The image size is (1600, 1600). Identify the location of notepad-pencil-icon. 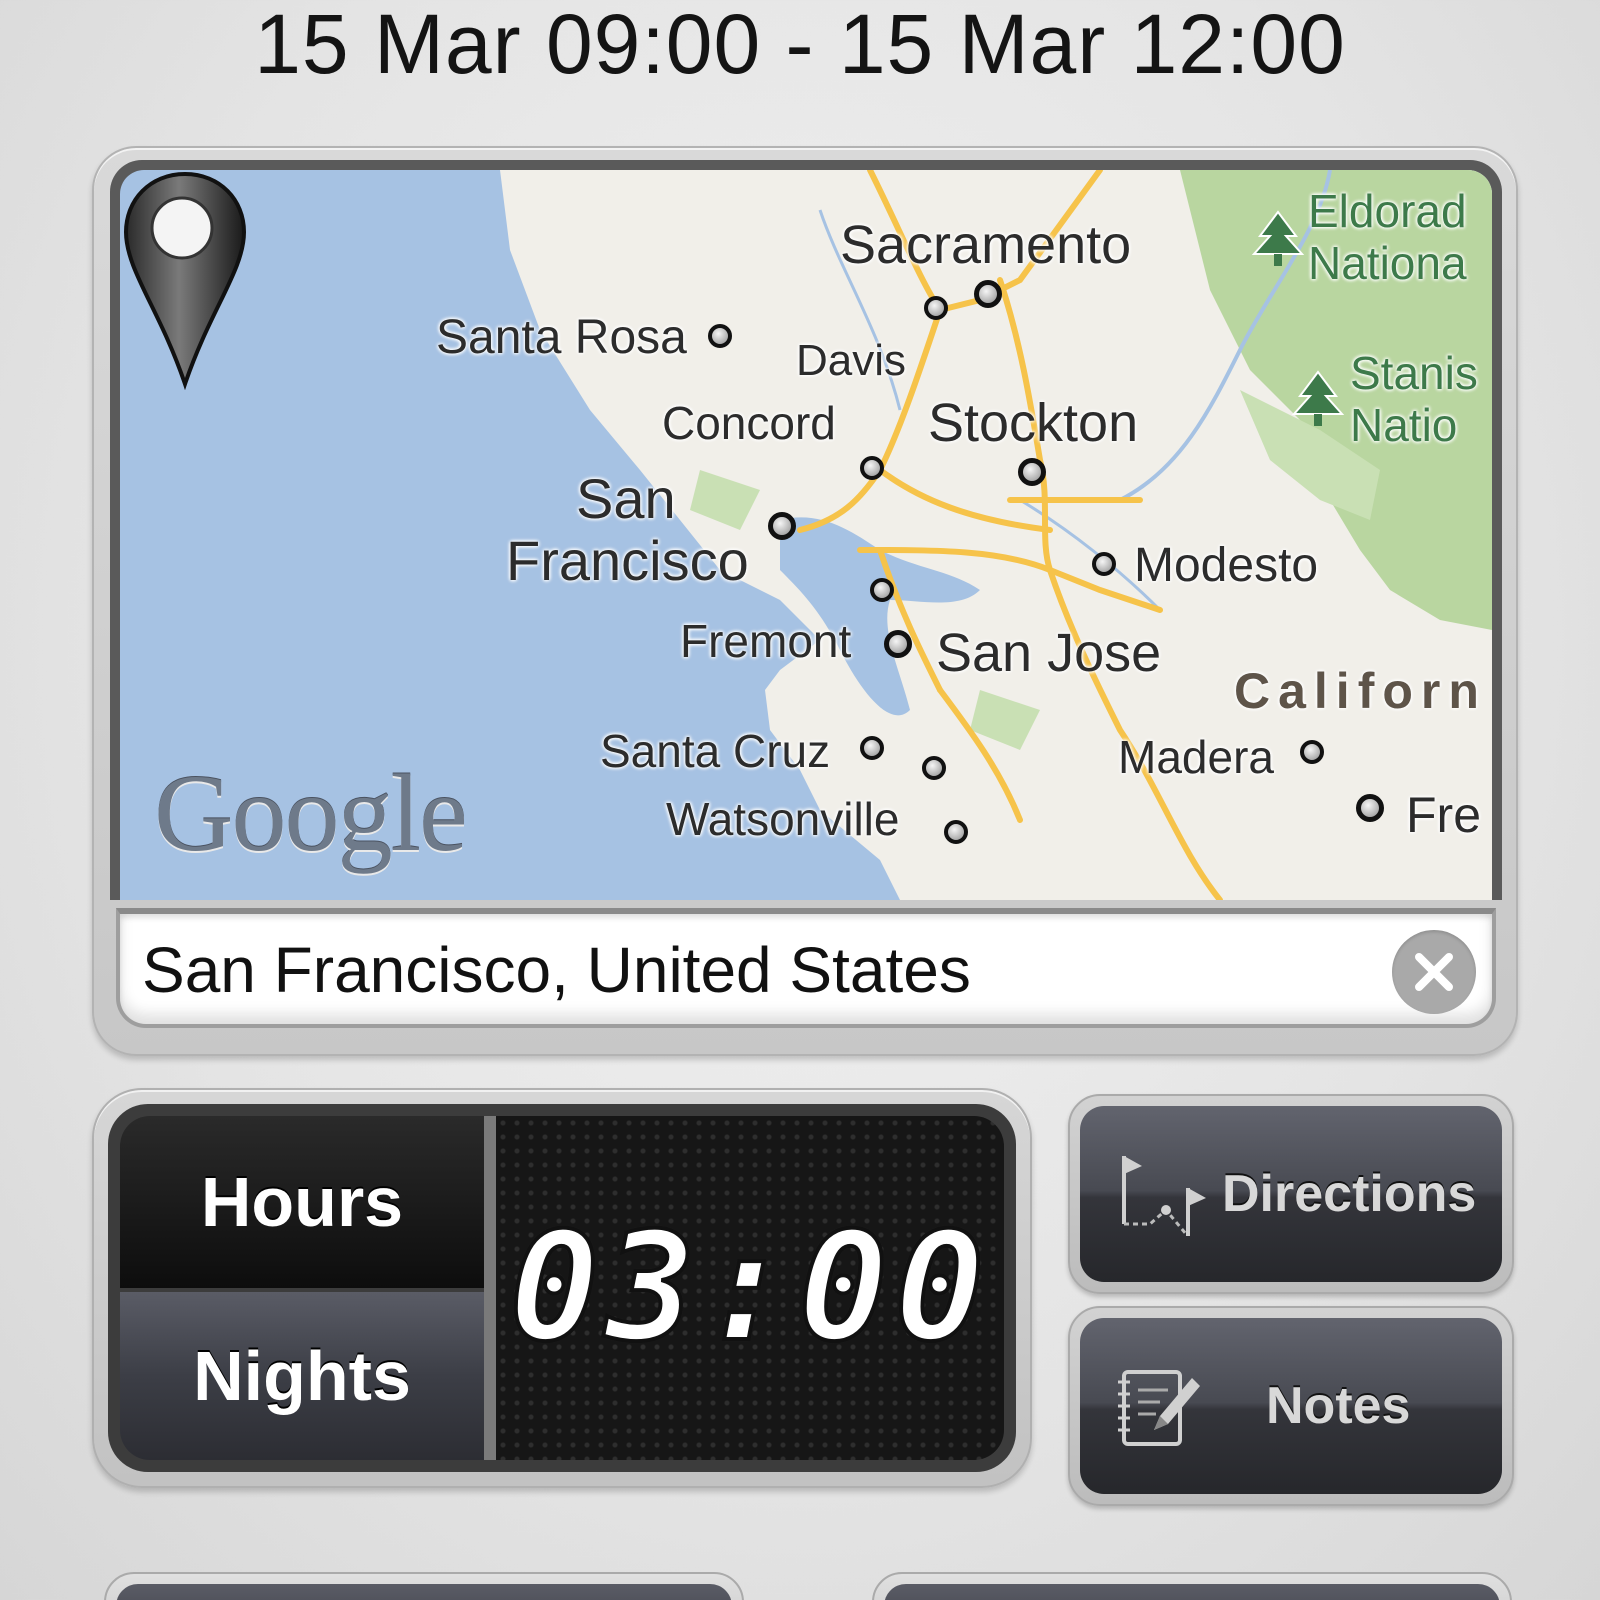
(1159, 1408).